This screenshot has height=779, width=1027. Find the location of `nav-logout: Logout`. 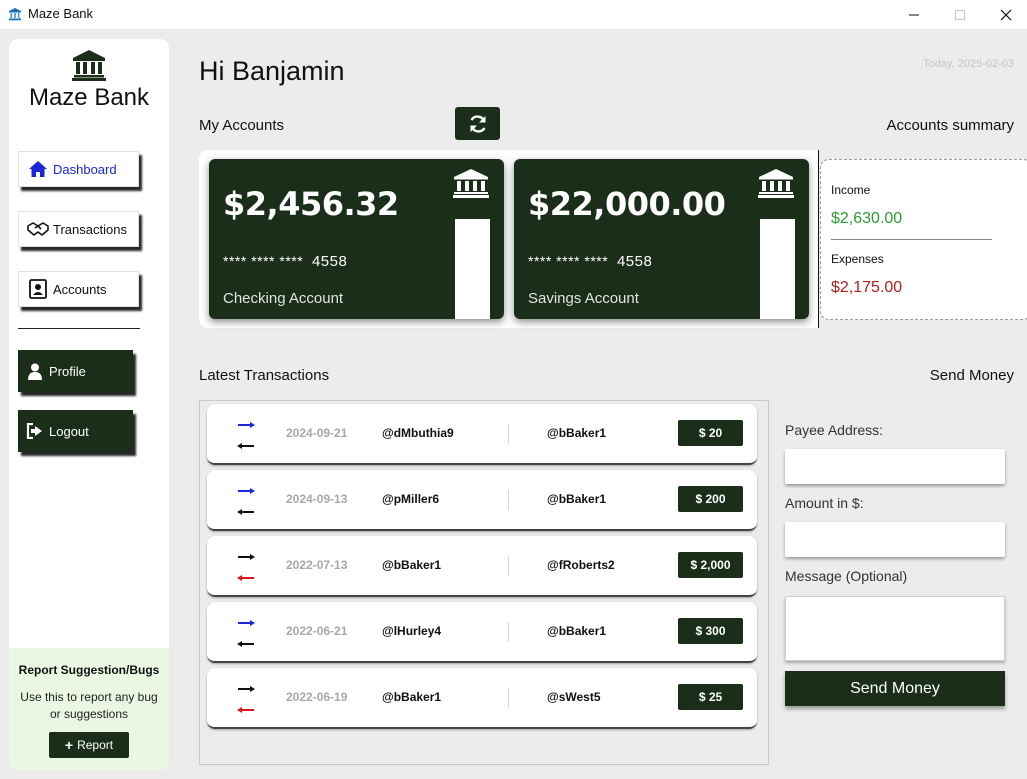

nav-logout: Logout is located at coordinates (75, 431).